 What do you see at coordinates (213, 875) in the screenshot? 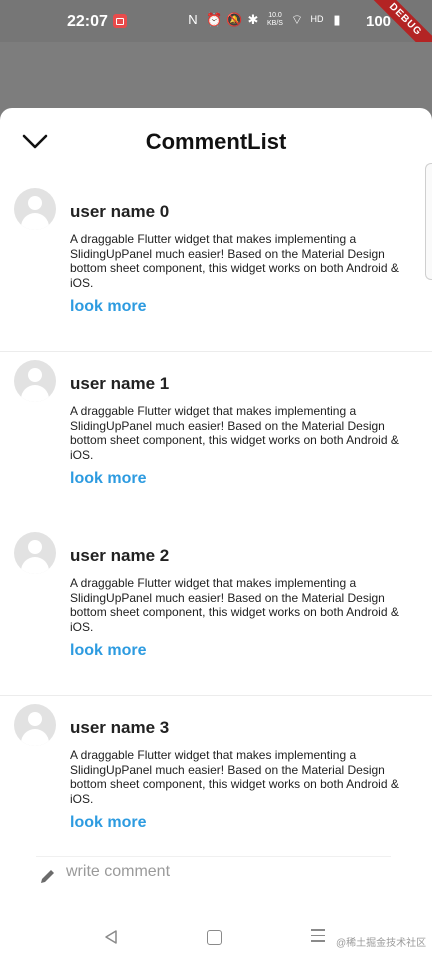
I see `comment-composer: write comment` at bounding box center [213, 875].